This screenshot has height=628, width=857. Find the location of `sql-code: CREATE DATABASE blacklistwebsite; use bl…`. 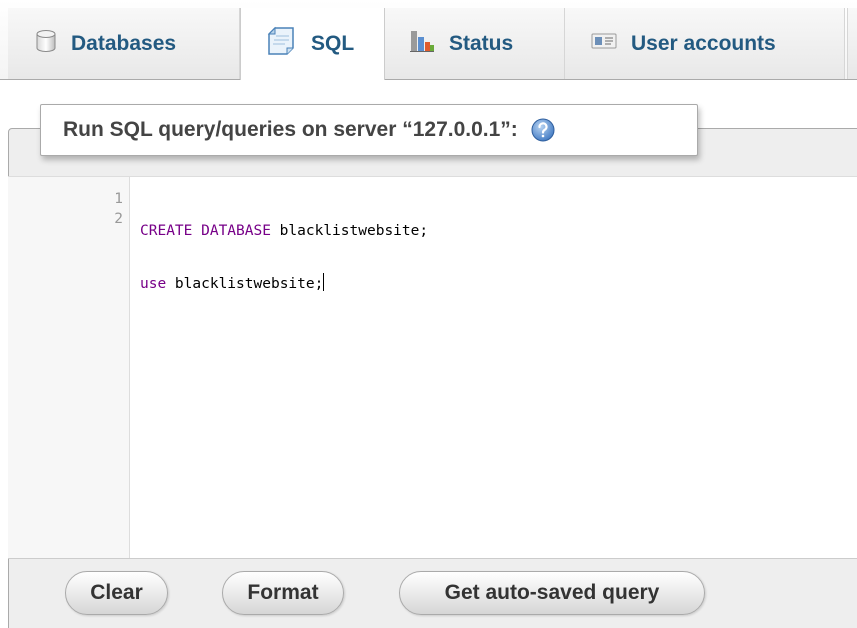

sql-code: CREATE DATABASE blacklistwebsite; use bl… is located at coordinates (284, 257).